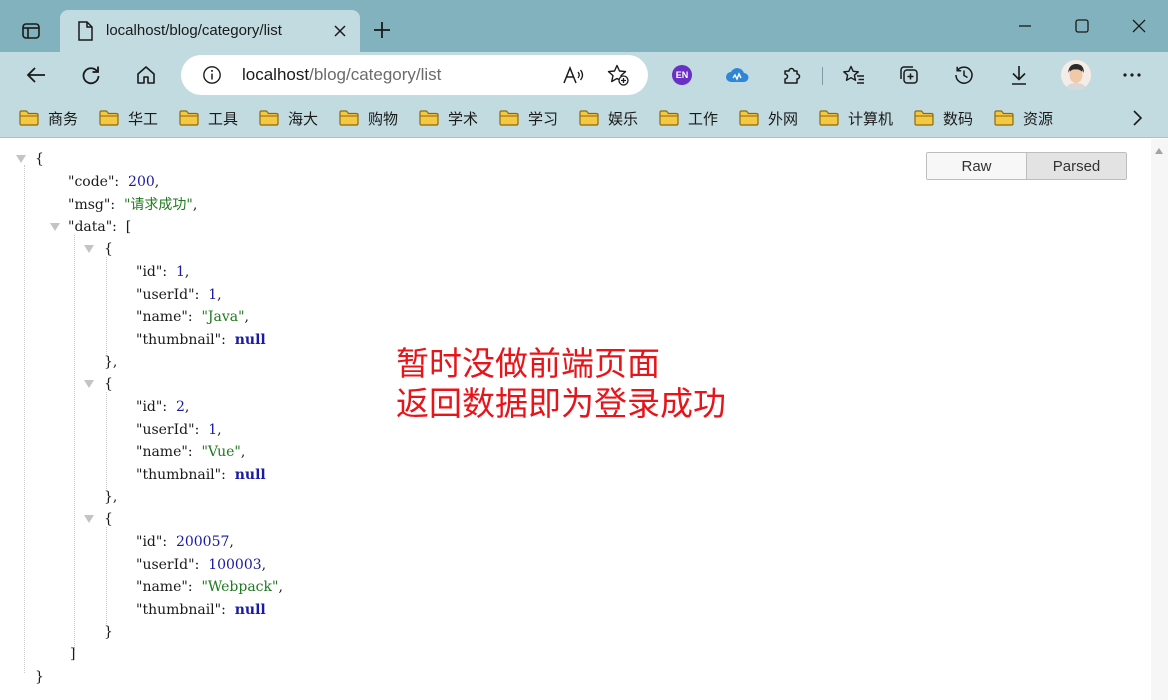  I want to click on tab-actions-button, so click(31, 31).